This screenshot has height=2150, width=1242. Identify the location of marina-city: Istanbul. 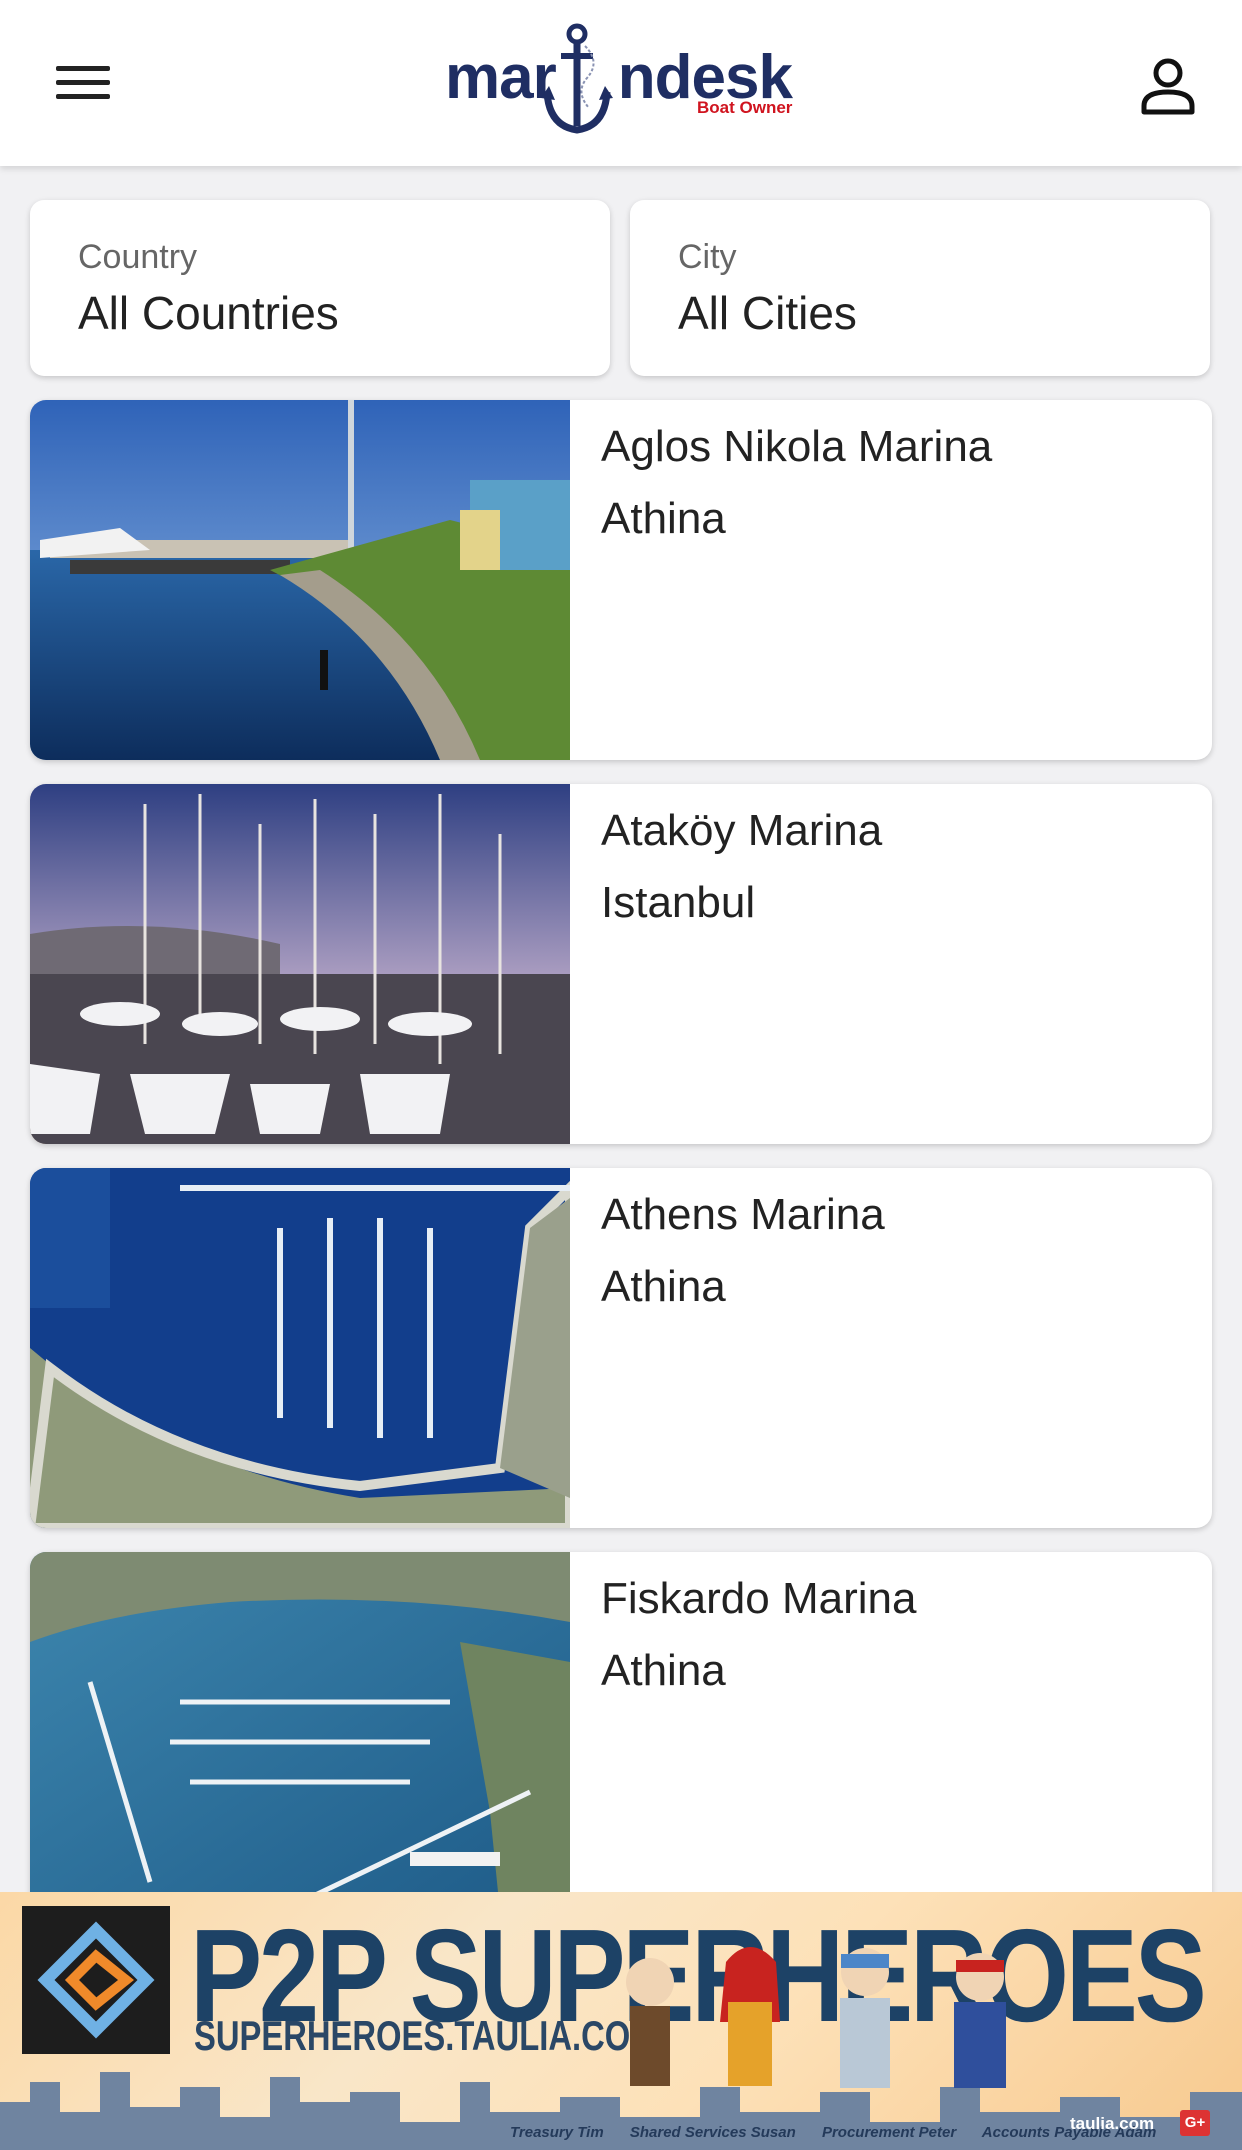
(678, 902).